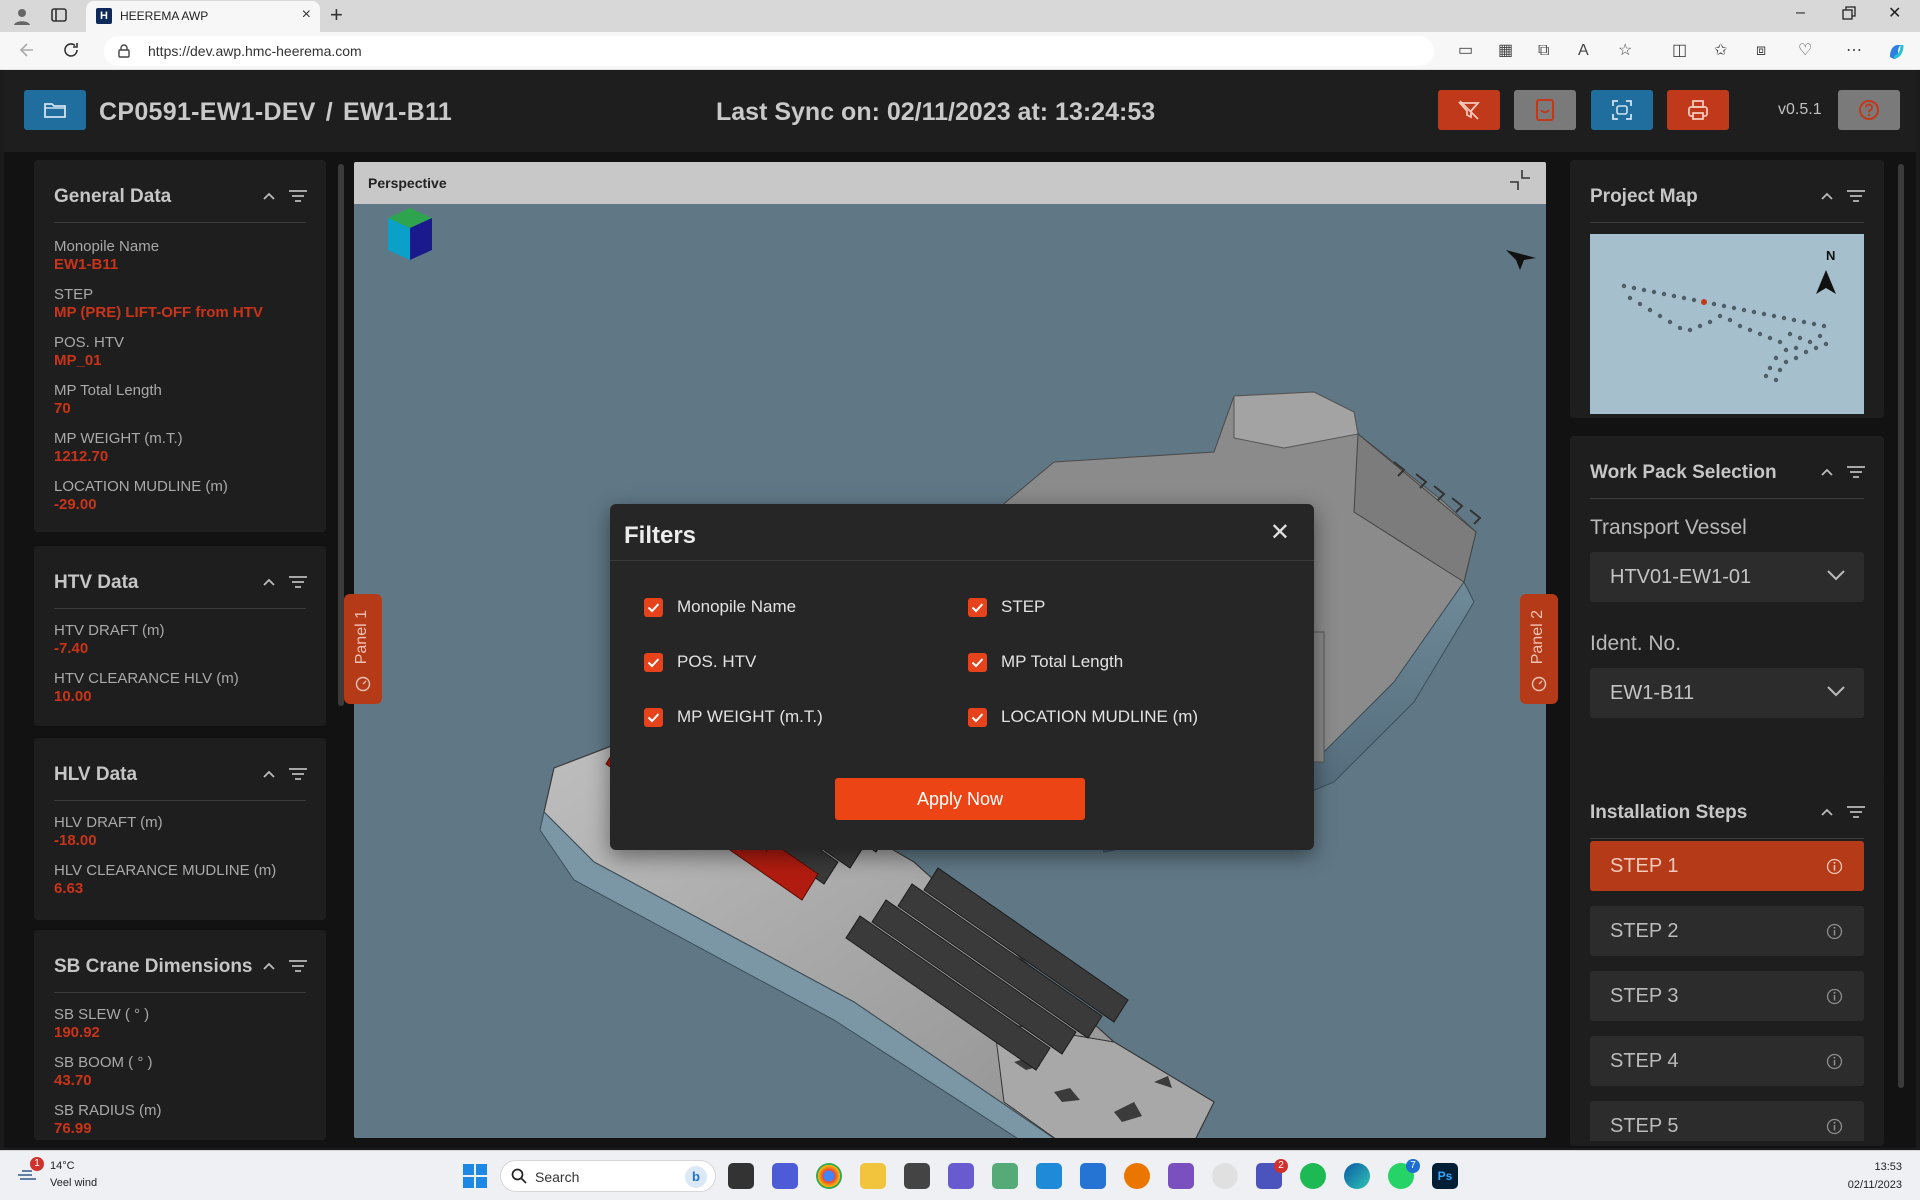 Image resolution: width=1920 pixels, height=1200 pixels. Describe the element at coordinates (1583, 51) in the screenshot. I see `read-aloud-icon: A` at that location.